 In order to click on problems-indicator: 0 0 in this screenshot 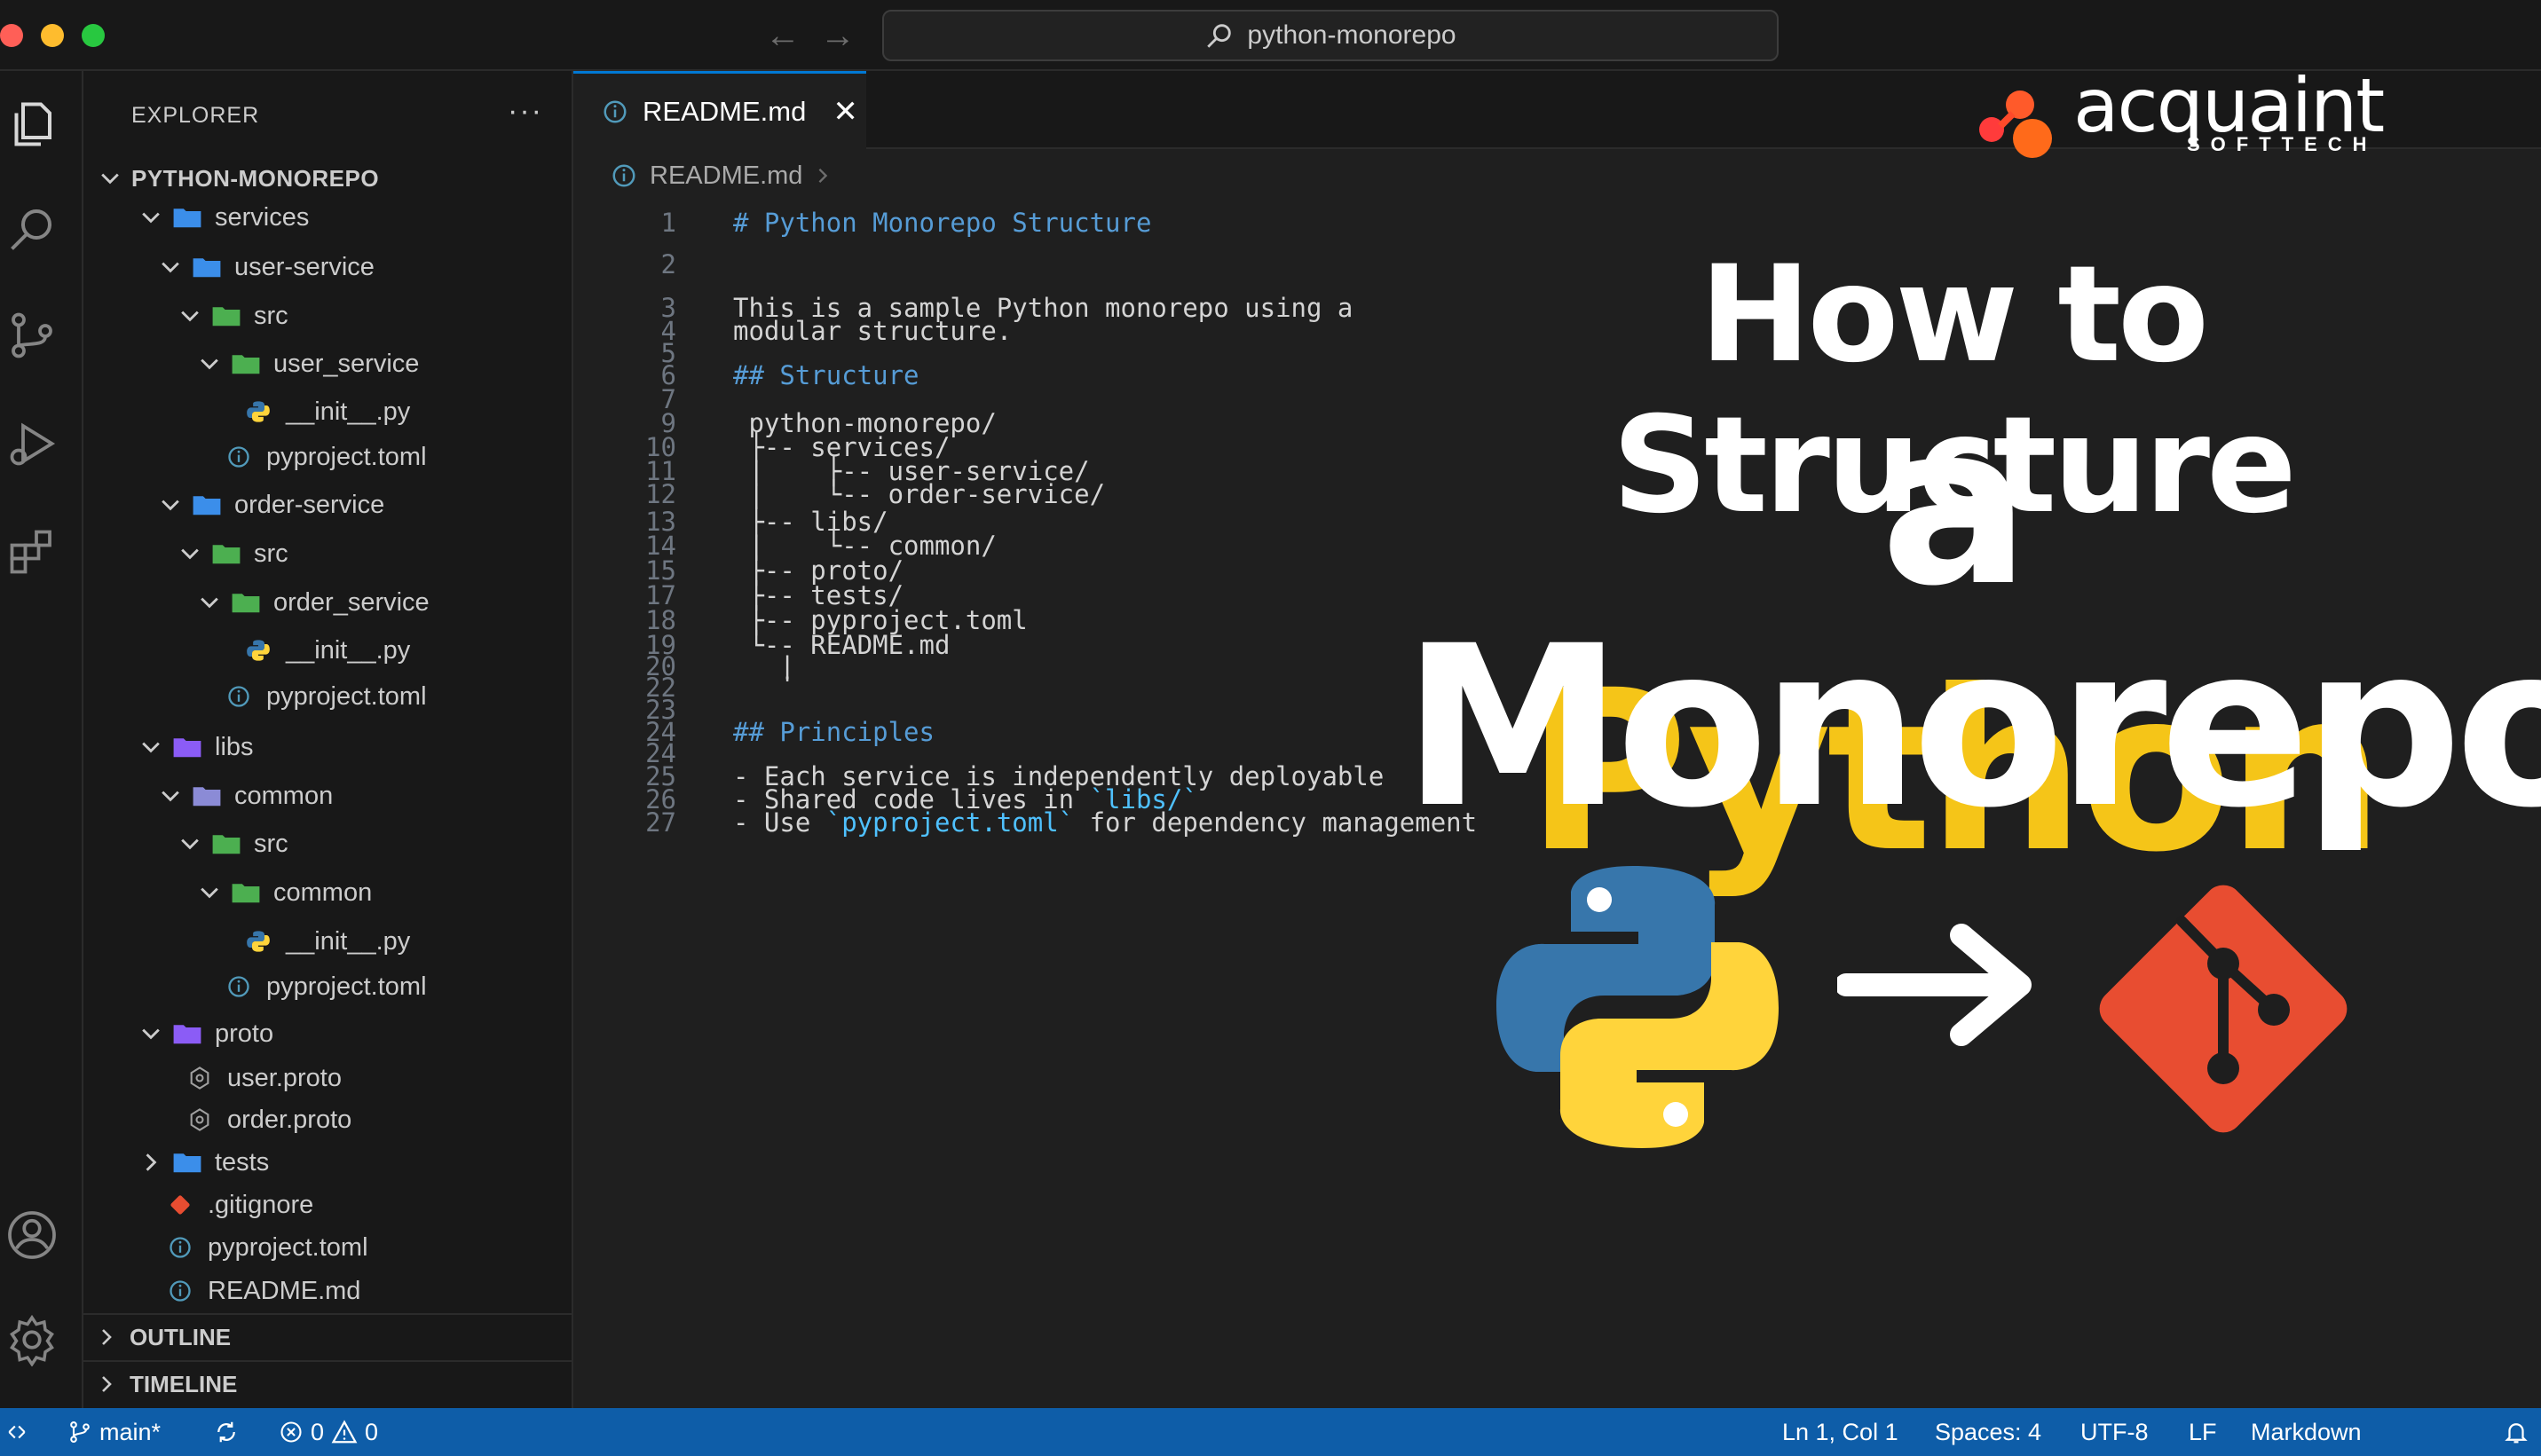, I will do `click(328, 1432)`.